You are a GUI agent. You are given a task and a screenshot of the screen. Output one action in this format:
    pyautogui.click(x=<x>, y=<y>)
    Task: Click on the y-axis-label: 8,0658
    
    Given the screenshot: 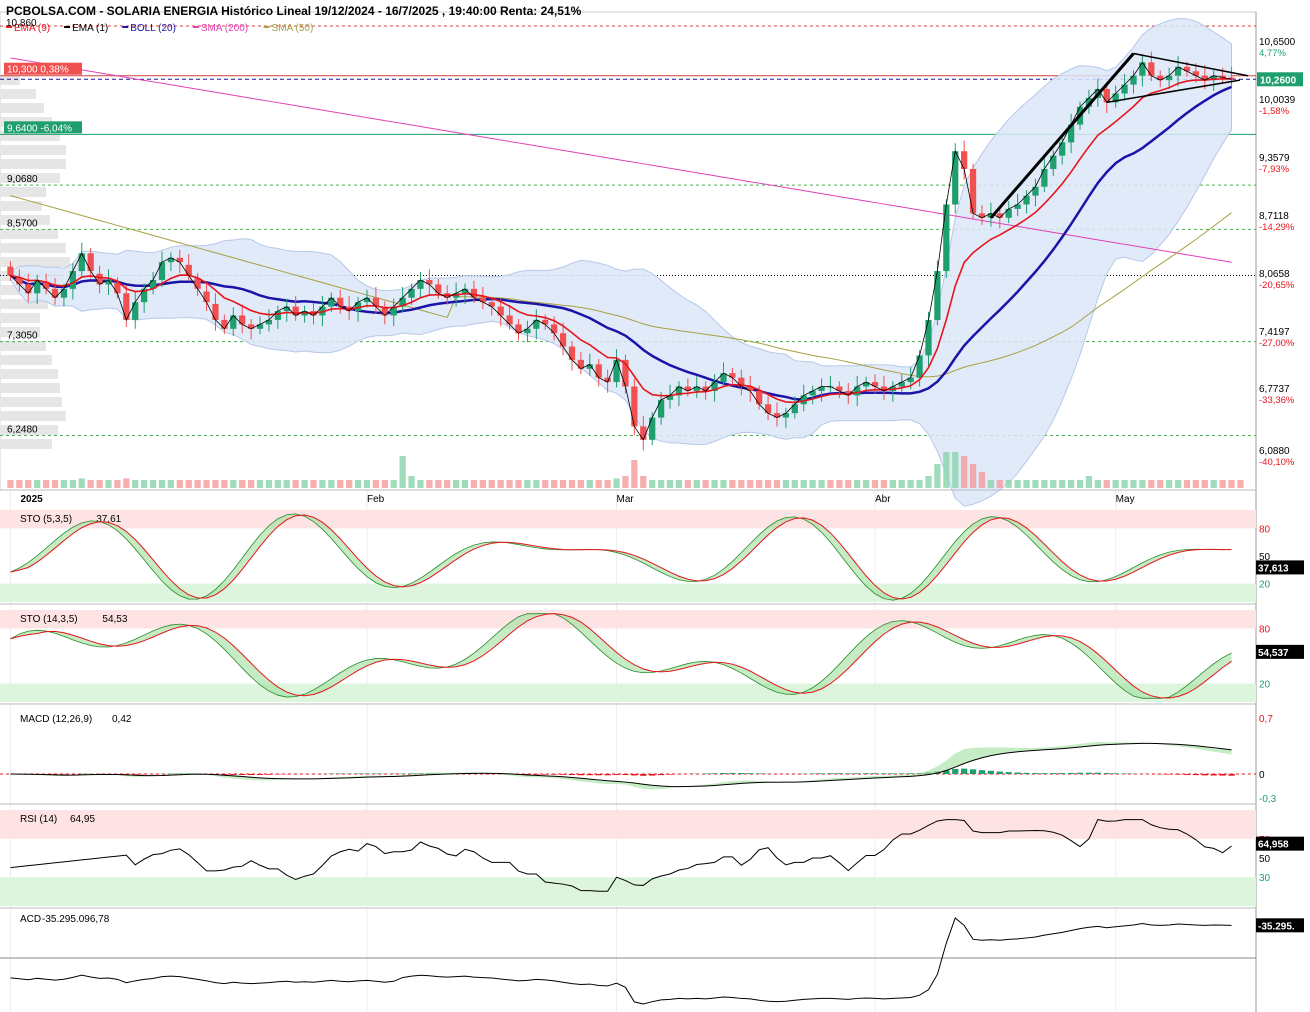 What is the action you would take?
    pyautogui.click(x=1274, y=274)
    